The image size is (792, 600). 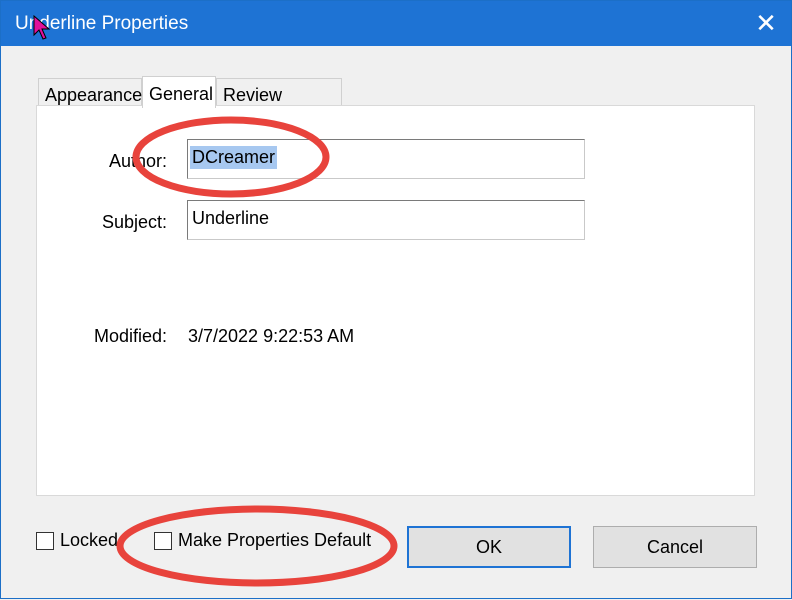 What do you see at coordinates (130, 336) in the screenshot?
I see `modified-label: Modified:` at bounding box center [130, 336].